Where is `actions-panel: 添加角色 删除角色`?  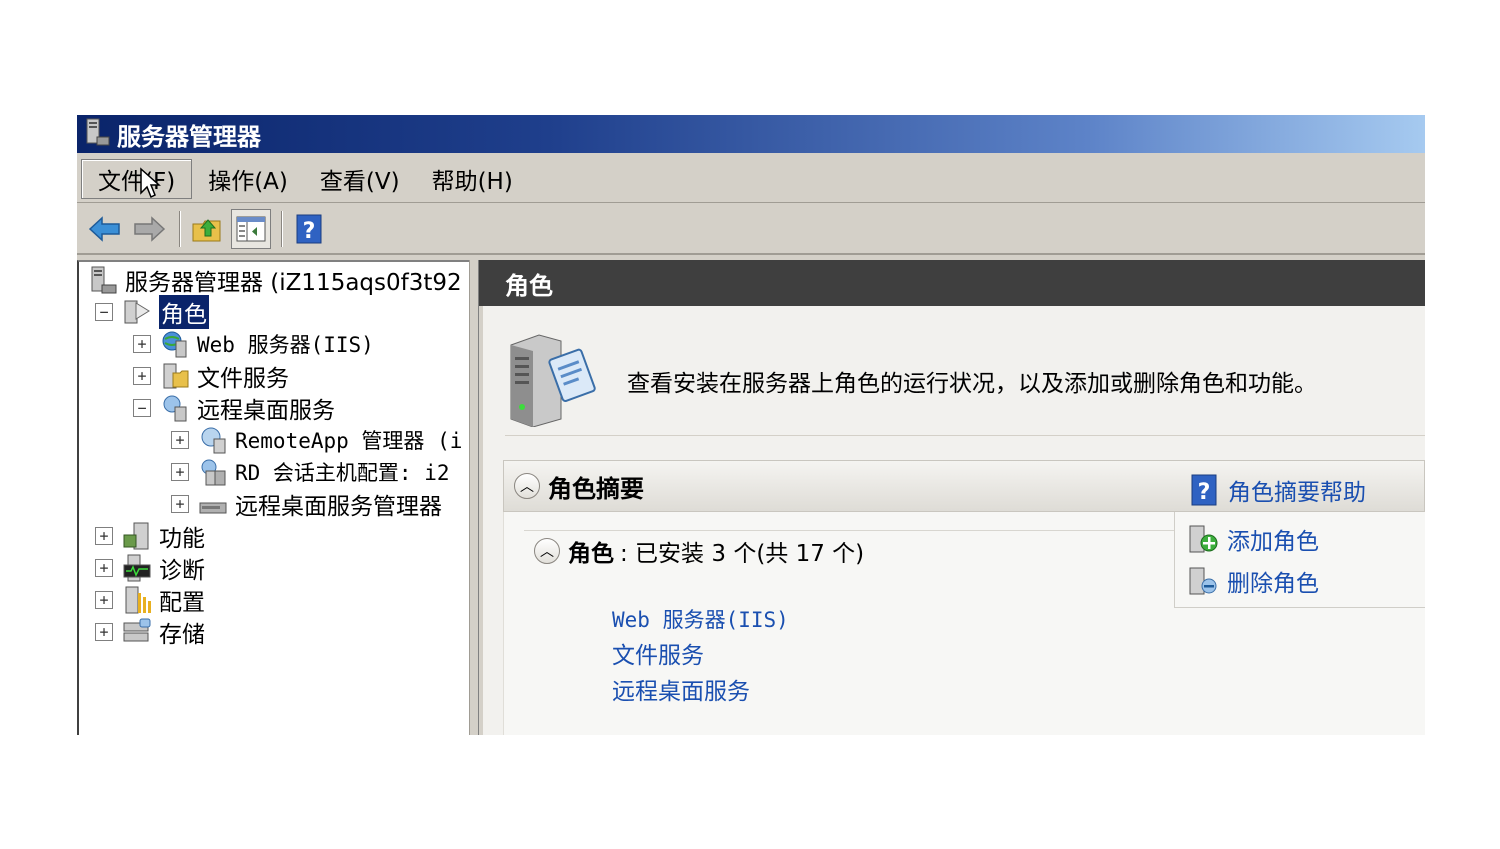 actions-panel: 添加角色 删除角色 is located at coordinates (1299, 560).